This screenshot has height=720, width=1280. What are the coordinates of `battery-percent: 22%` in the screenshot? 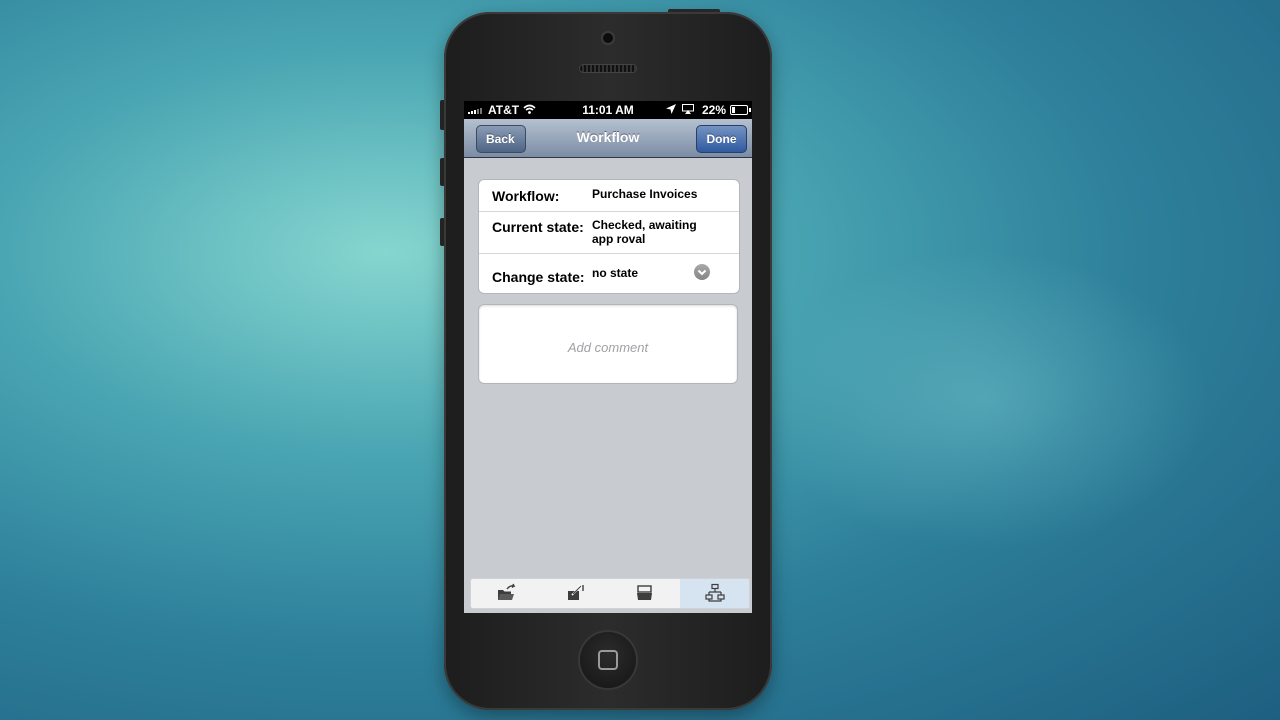 It's located at (714, 110).